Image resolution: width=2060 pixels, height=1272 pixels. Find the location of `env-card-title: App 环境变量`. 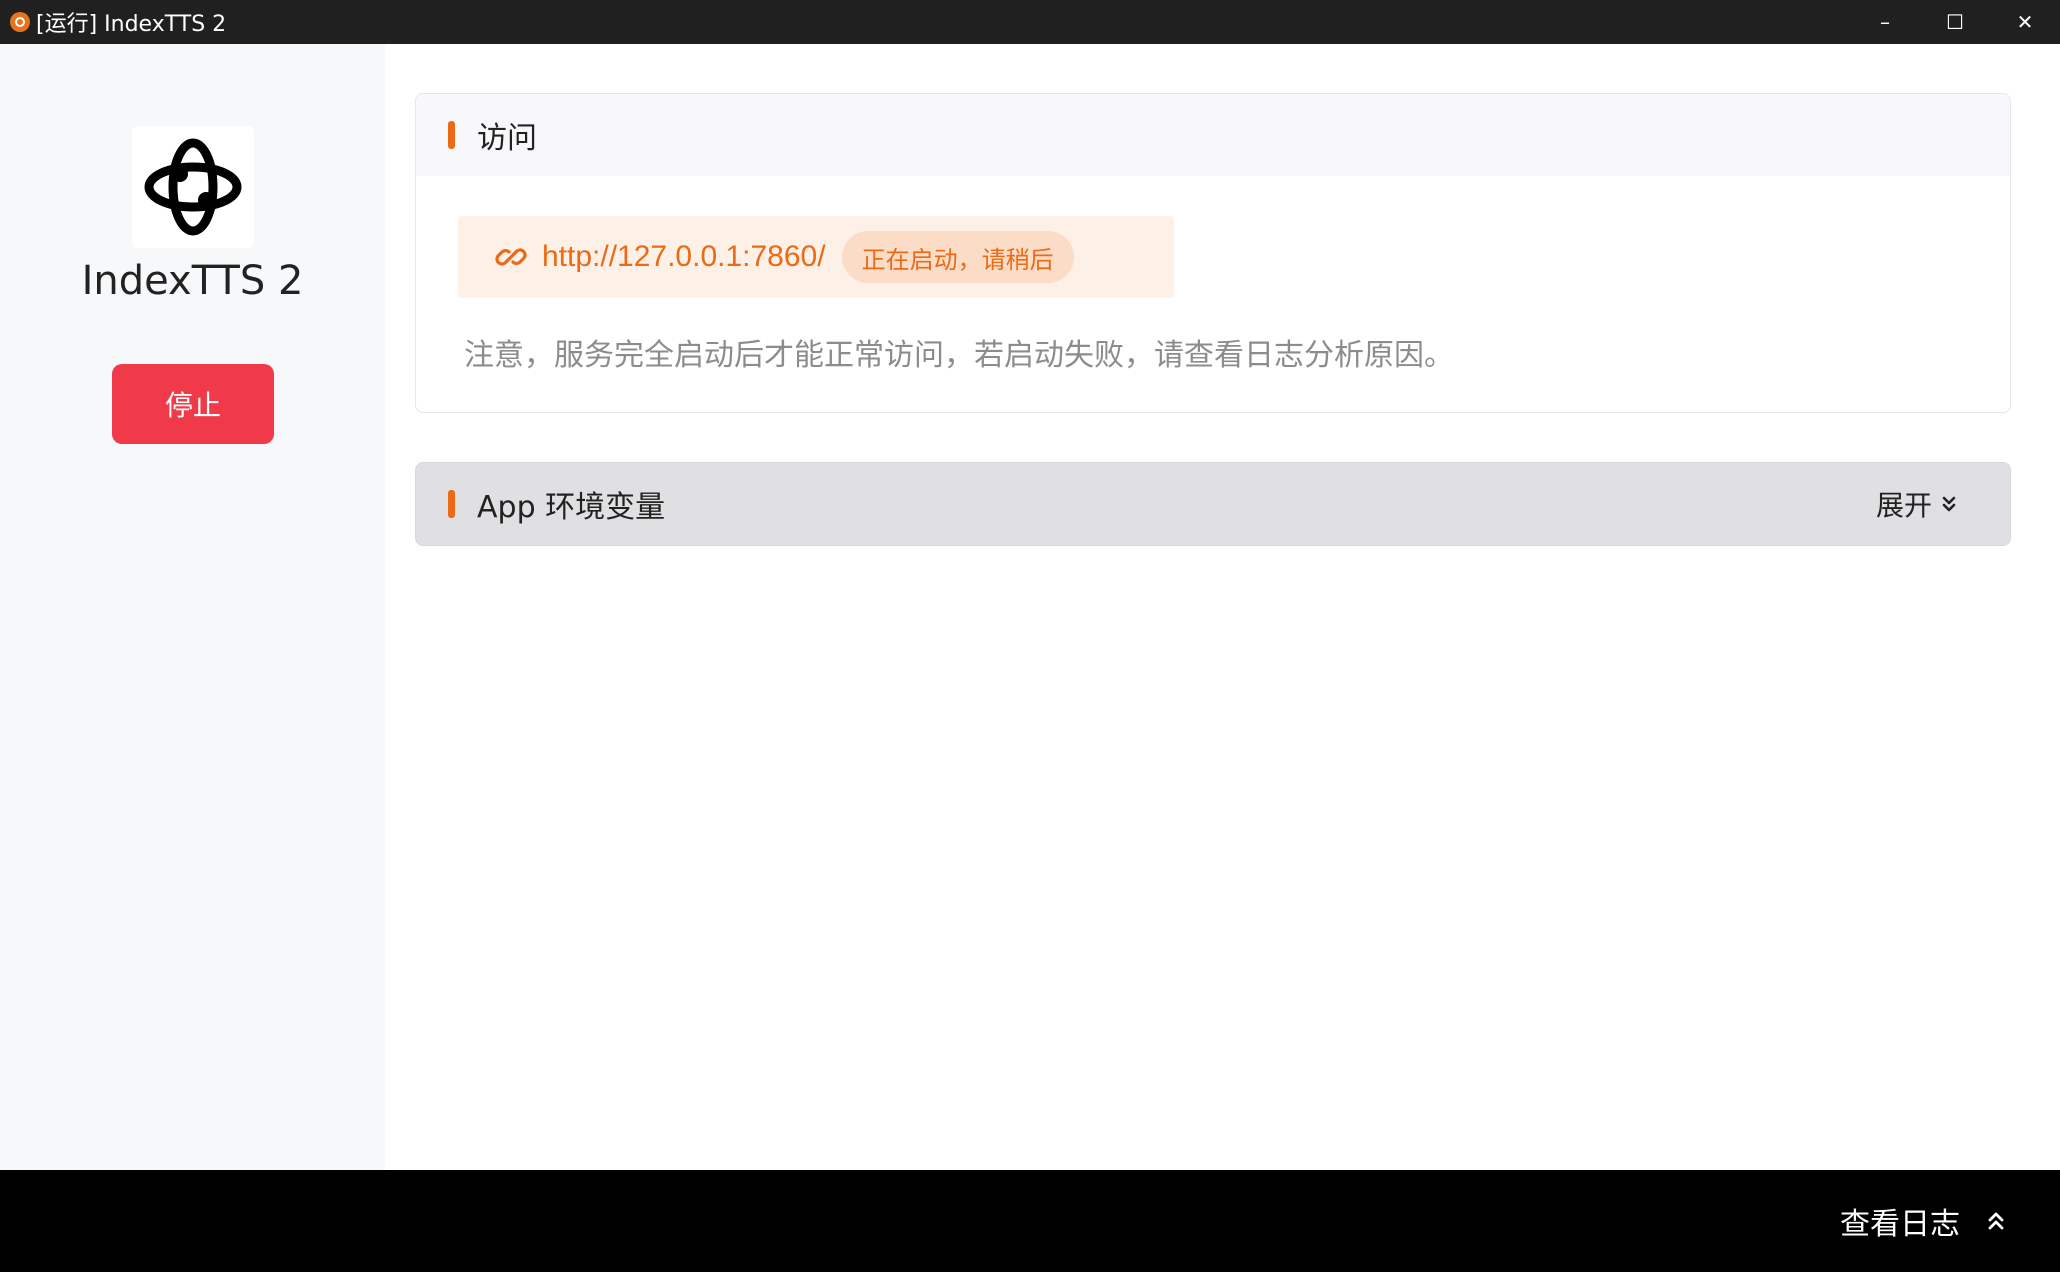

env-card-title: App 环境变量 is located at coordinates (571, 507).